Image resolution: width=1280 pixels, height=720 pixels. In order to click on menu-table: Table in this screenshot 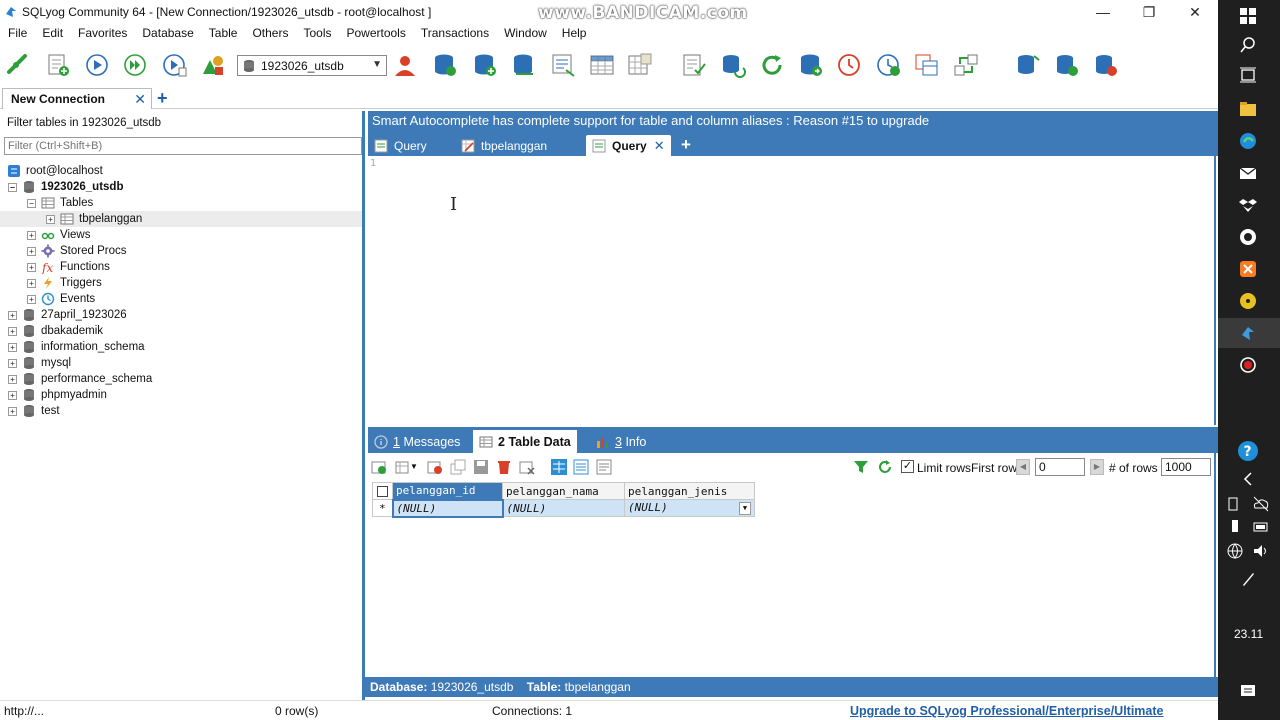, I will do `click(223, 33)`.